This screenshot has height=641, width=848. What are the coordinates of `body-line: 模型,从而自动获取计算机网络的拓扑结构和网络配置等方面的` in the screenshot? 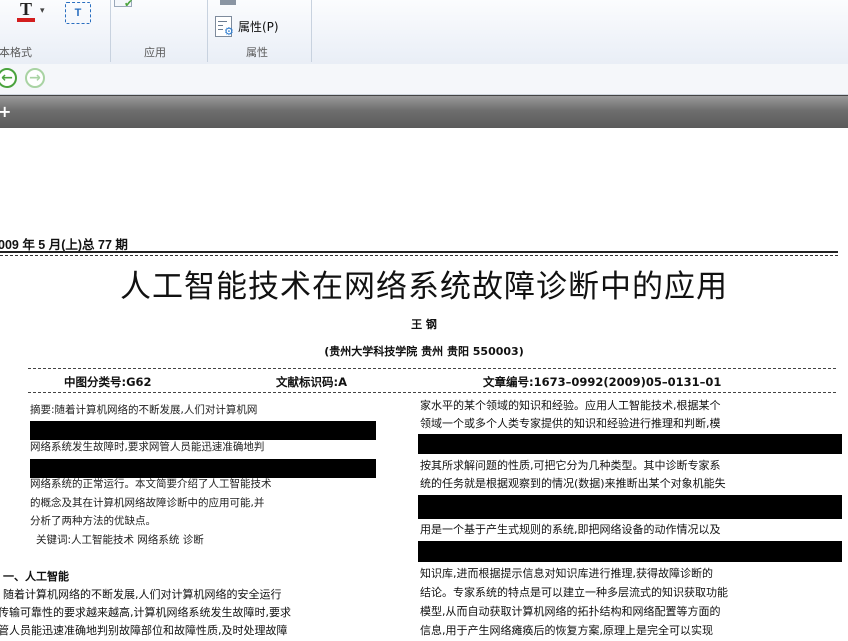 It's located at (570, 611).